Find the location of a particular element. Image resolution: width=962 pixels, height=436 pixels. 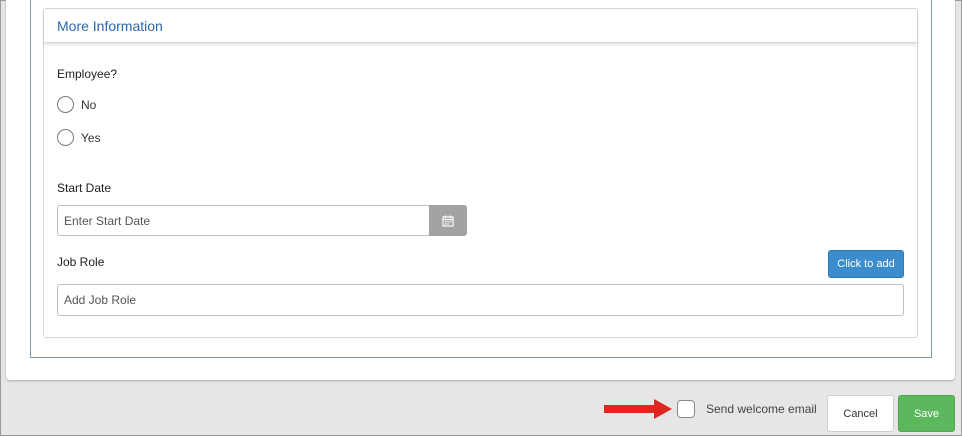

section-title: More Information is located at coordinates (110, 25).